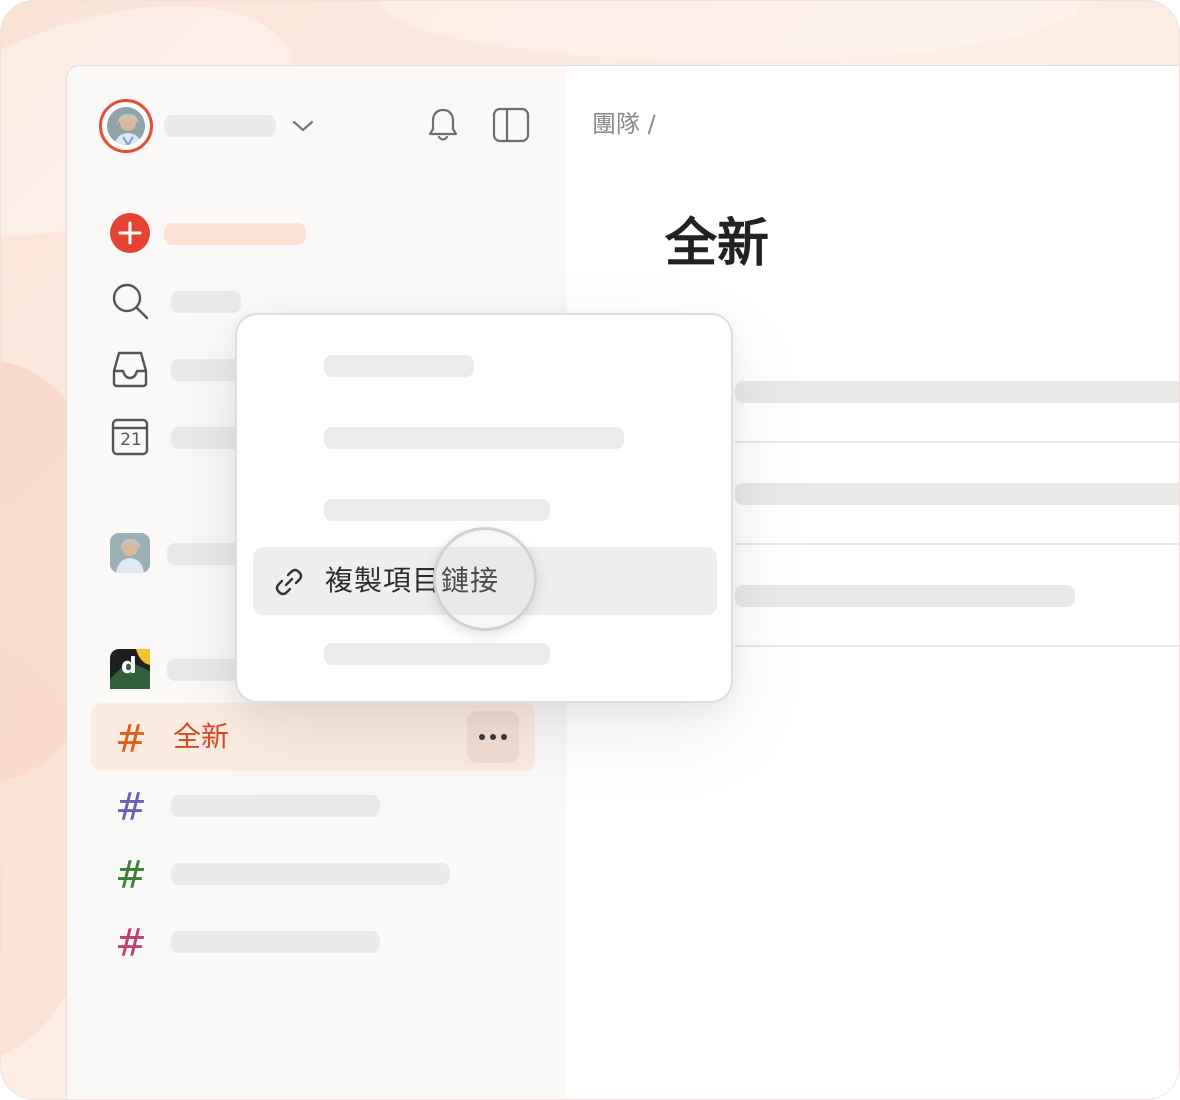 The width and height of the screenshot is (1180, 1100). I want to click on team-logo: d, so click(130, 669).